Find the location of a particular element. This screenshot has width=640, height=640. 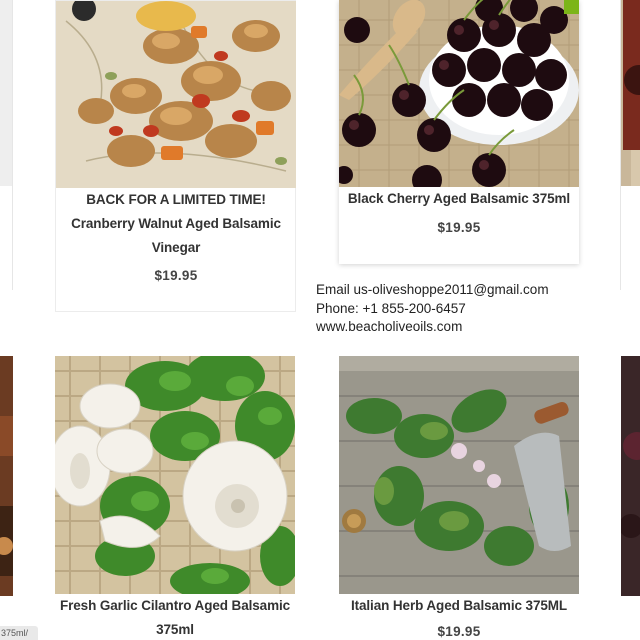

partial-card-right-bottom is located at coordinates (629, 476).